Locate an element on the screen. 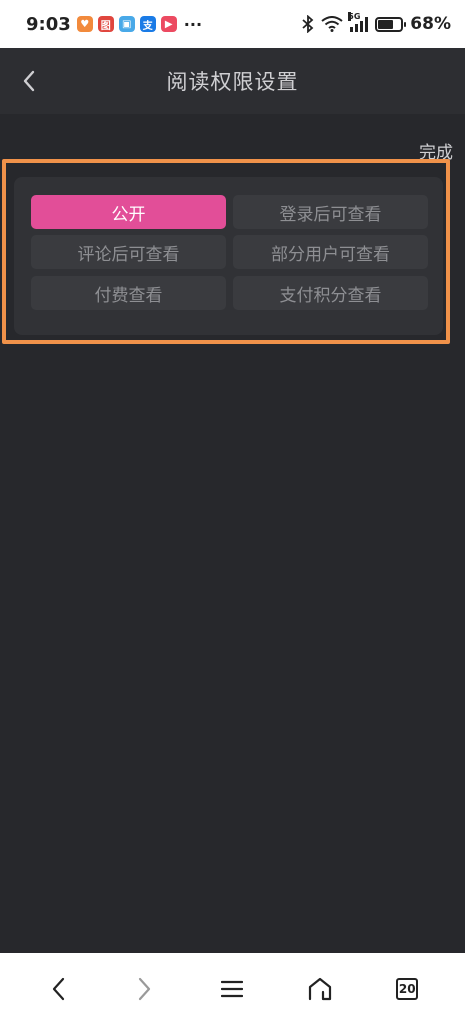 Image resolution: width=465 pixels, height=1024 pixels. home-button is located at coordinates (320, 989).